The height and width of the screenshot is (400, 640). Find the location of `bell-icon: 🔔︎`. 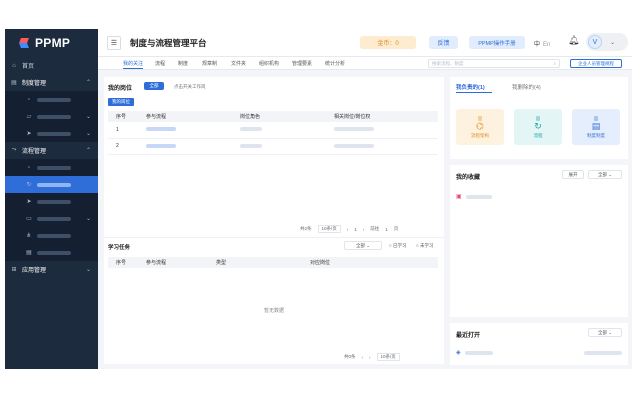

bell-icon: 🔔︎ is located at coordinates (573, 40).